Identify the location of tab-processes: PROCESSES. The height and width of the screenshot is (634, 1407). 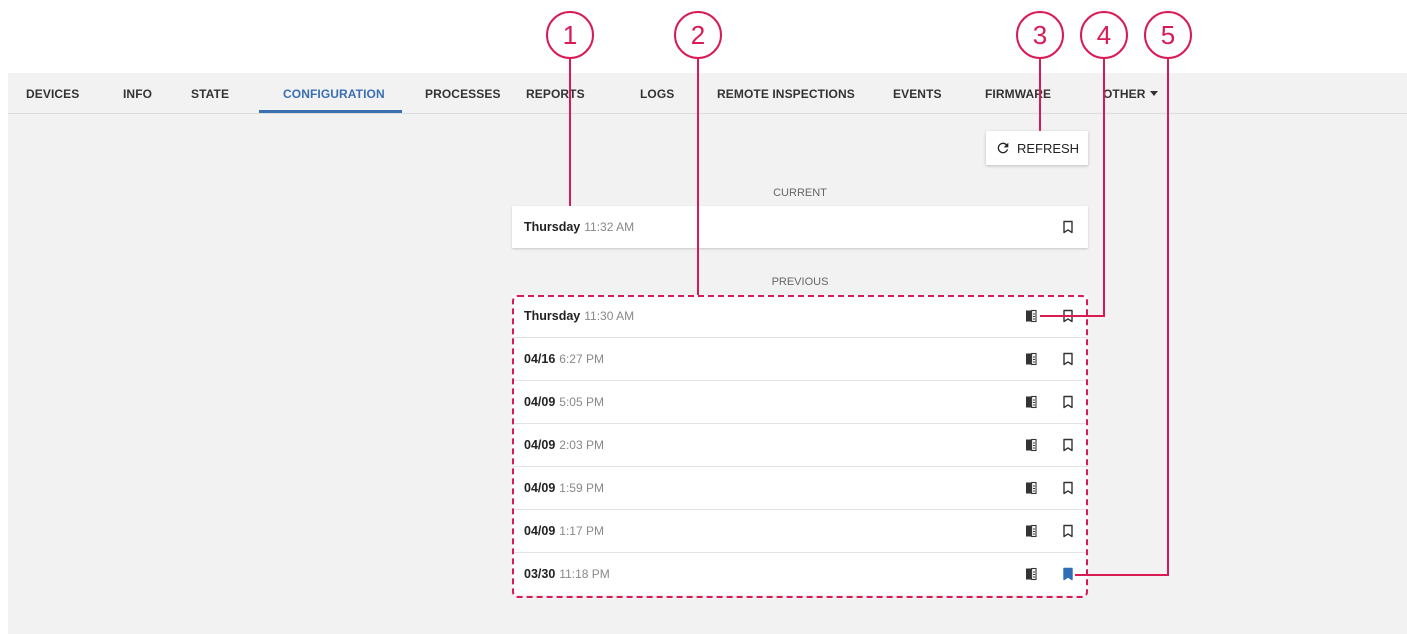
(463, 93).